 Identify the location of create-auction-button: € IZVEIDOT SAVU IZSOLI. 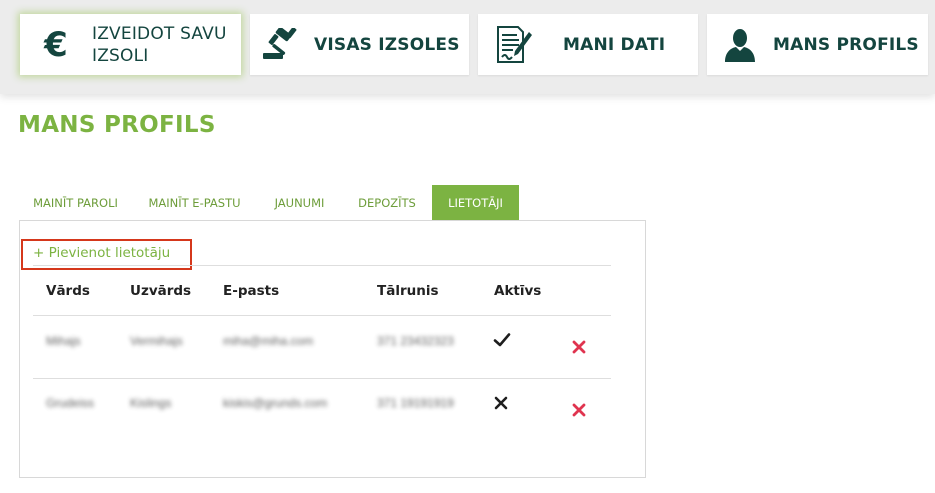
(130, 44).